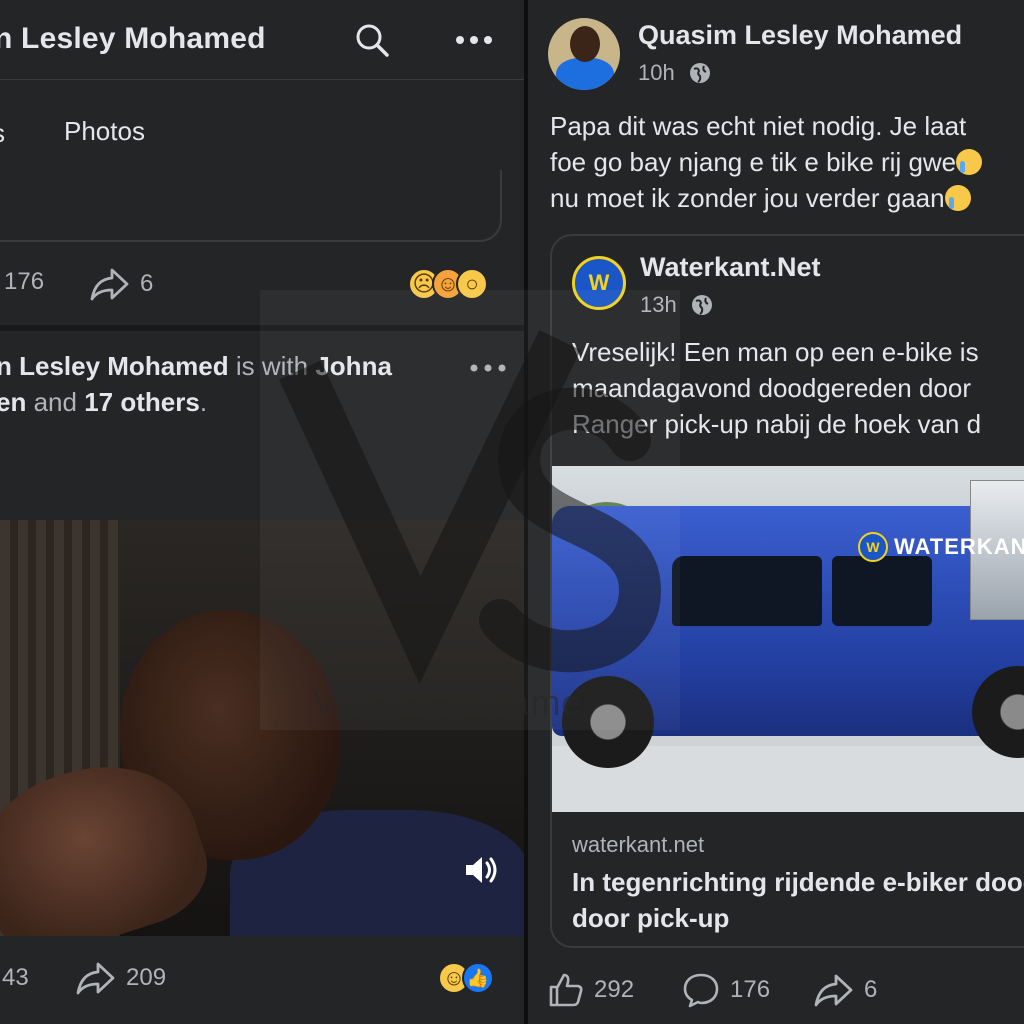  Describe the element at coordinates (753, 162) in the screenshot. I see `post-text-line2: foe go bay njang e tik e bike rij gwe` at that location.